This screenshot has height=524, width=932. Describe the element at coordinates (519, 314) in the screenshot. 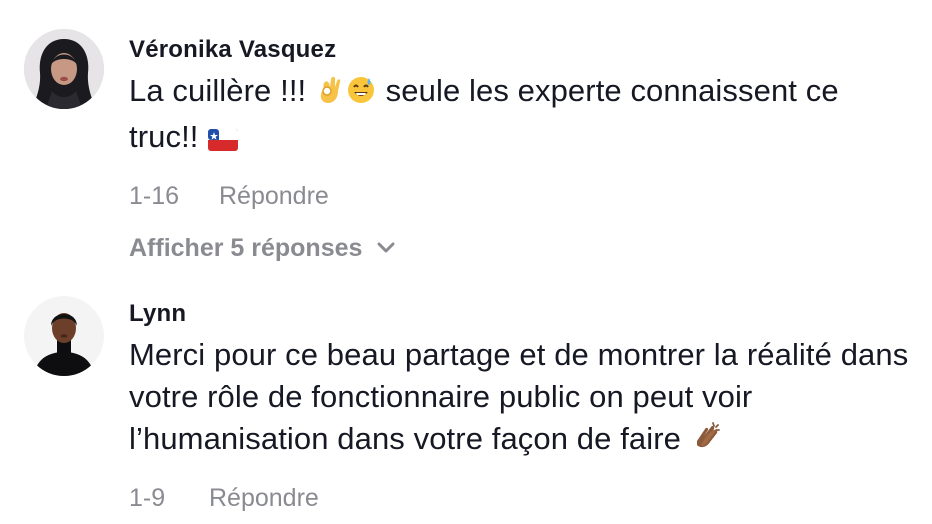

I see `comment-username: Lynn` at that location.